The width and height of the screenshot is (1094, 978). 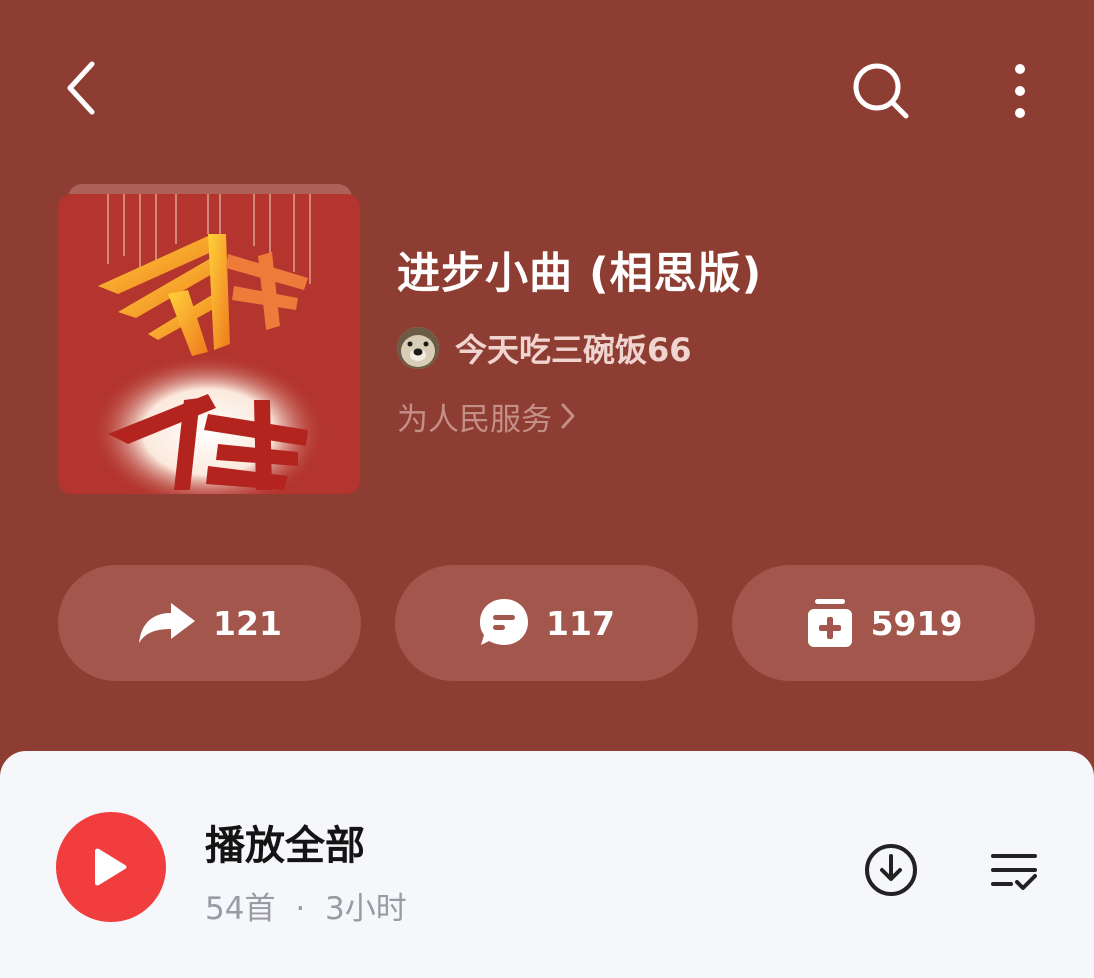 I want to click on comment-count: 117, so click(x=580, y=623).